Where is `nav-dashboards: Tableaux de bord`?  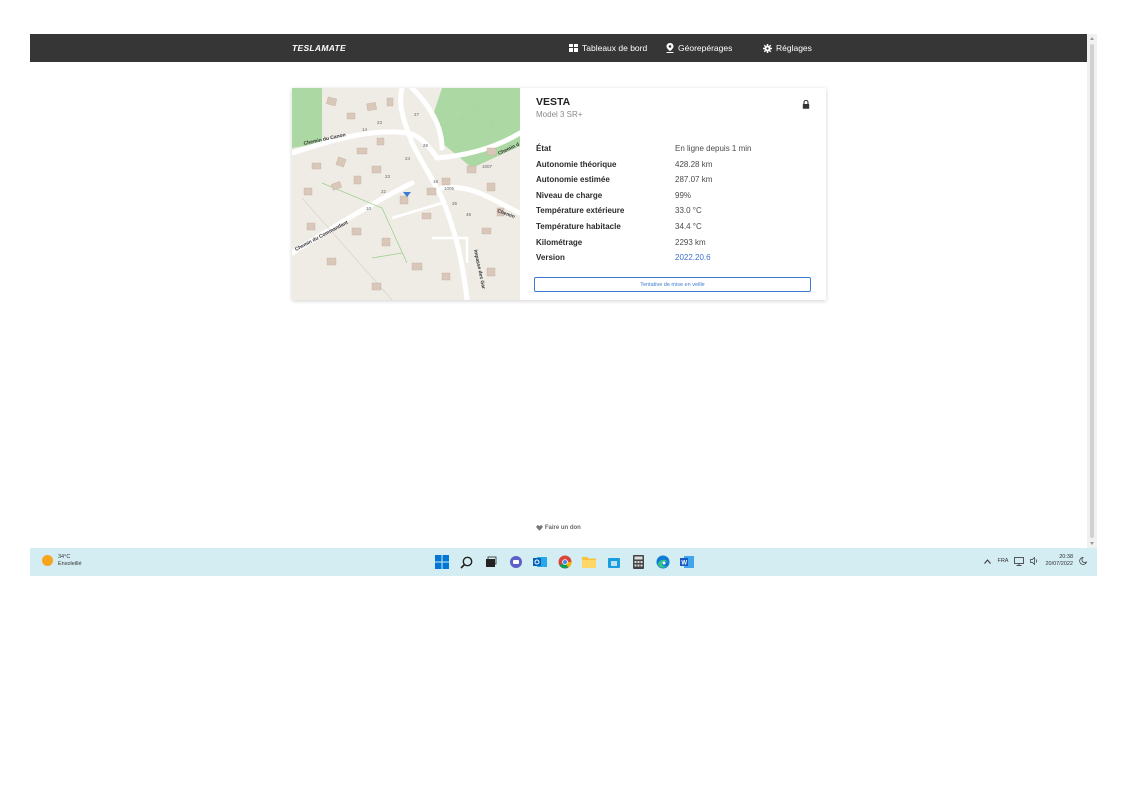
nav-dashboards: Tableaux de bord is located at coordinates (608, 48).